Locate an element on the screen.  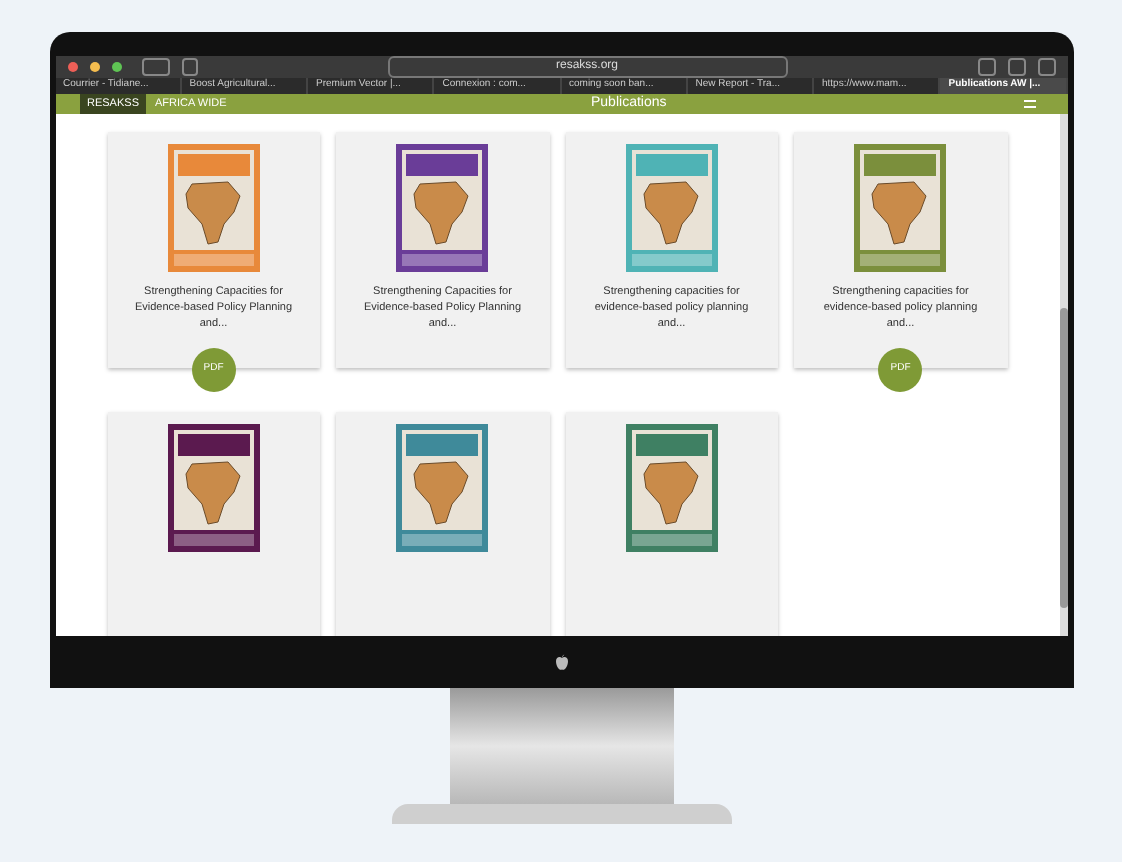
maximize-icon is located at coordinates (116, 67).